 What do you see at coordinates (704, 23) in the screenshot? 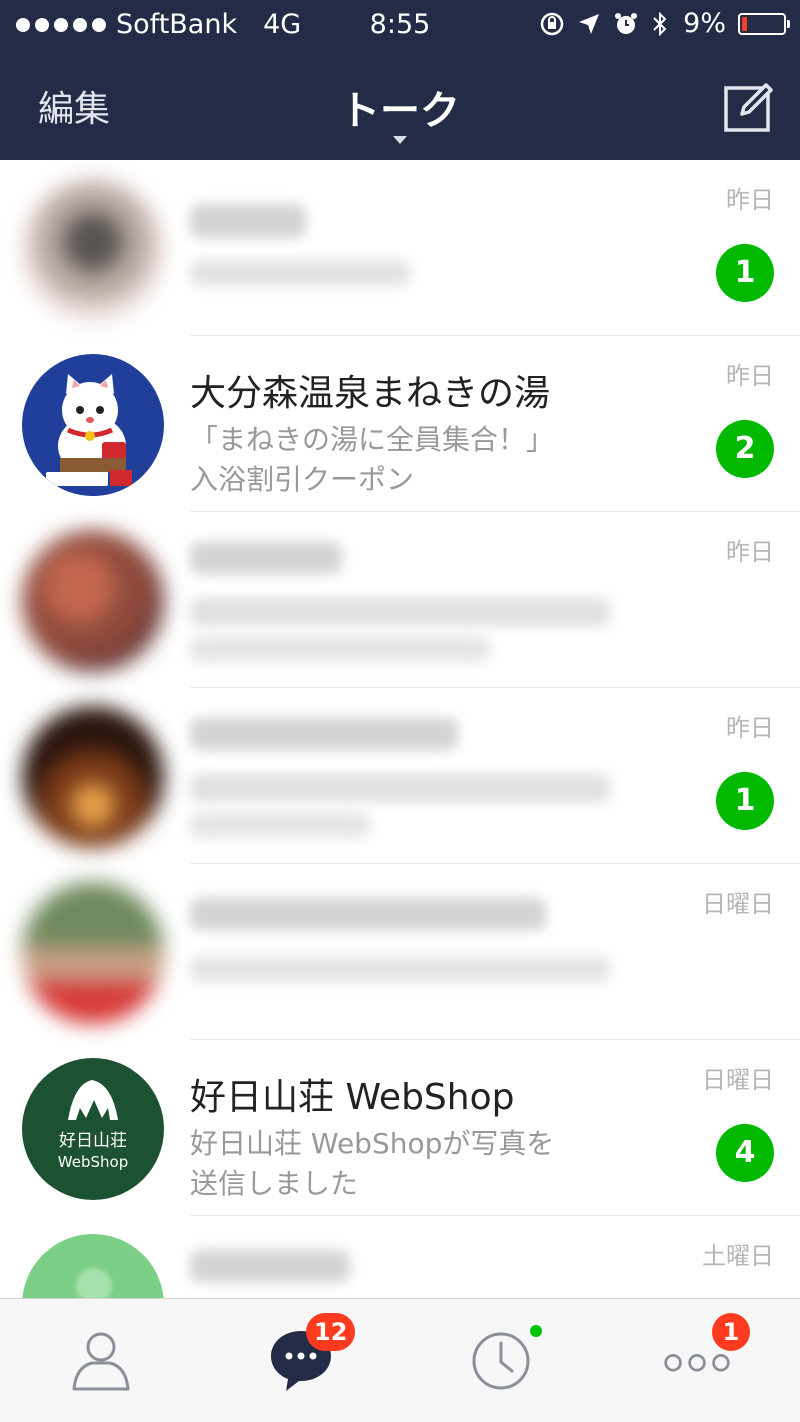
I see `battery-percent: 9%` at bounding box center [704, 23].